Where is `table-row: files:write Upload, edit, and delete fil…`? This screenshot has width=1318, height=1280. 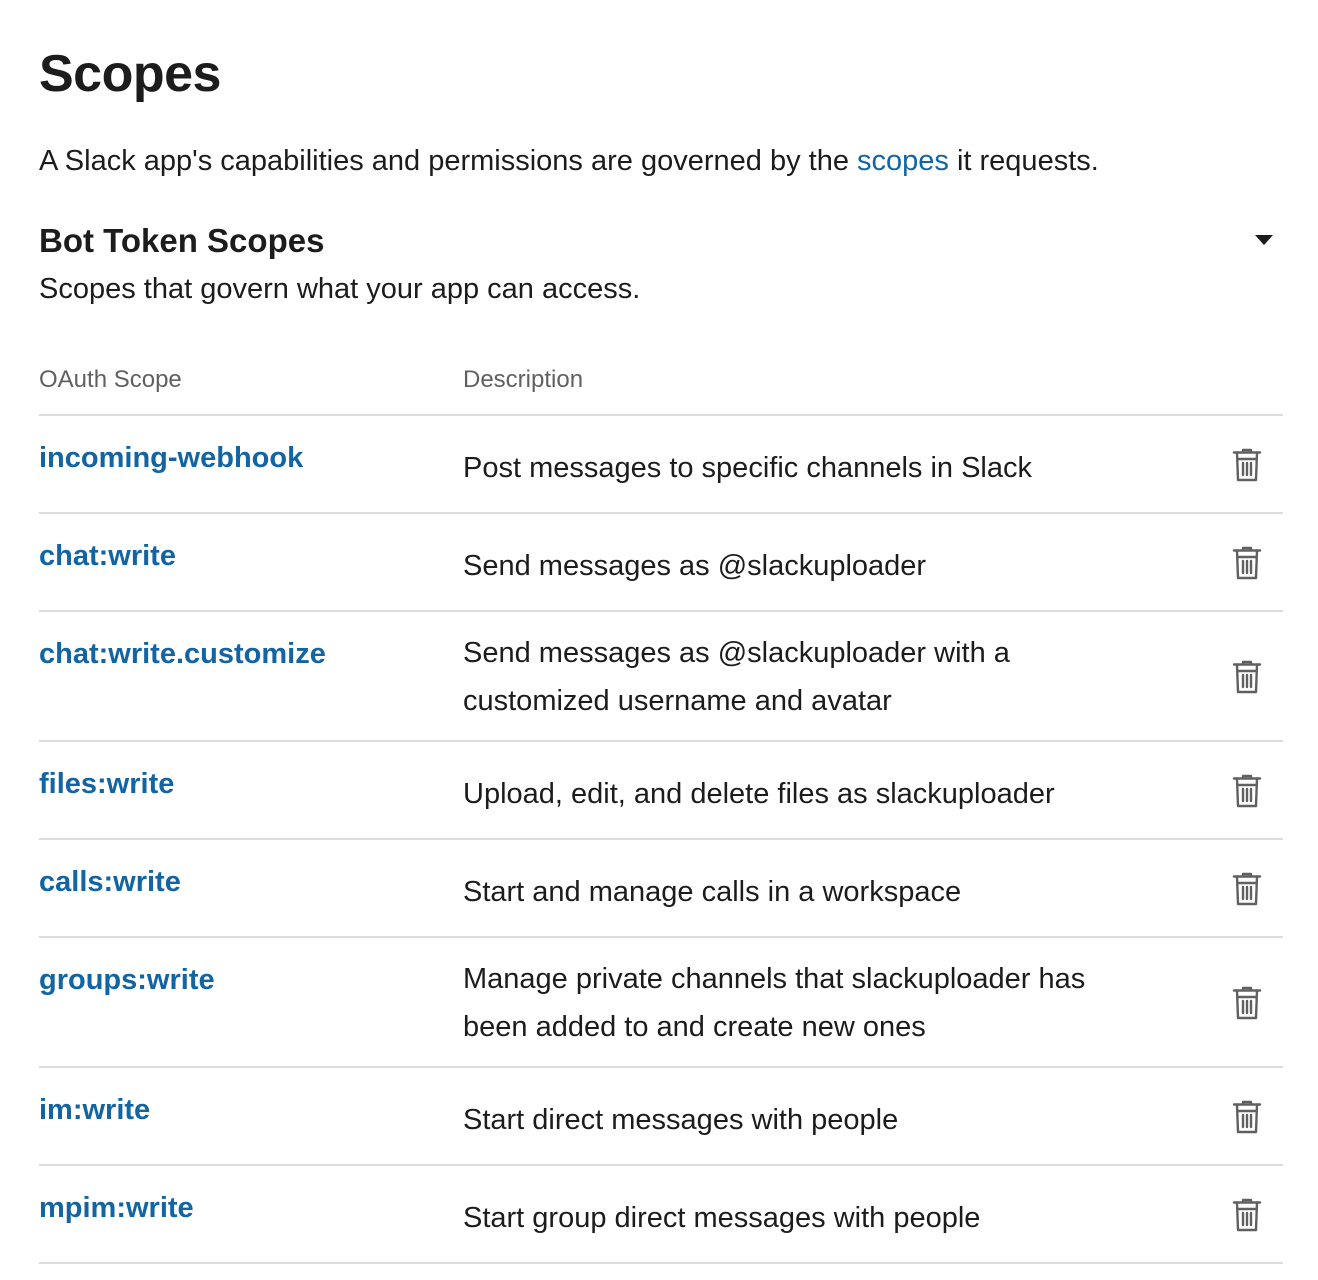 table-row: files:write Upload, edit, and delete fil… is located at coordinates (661, 791).